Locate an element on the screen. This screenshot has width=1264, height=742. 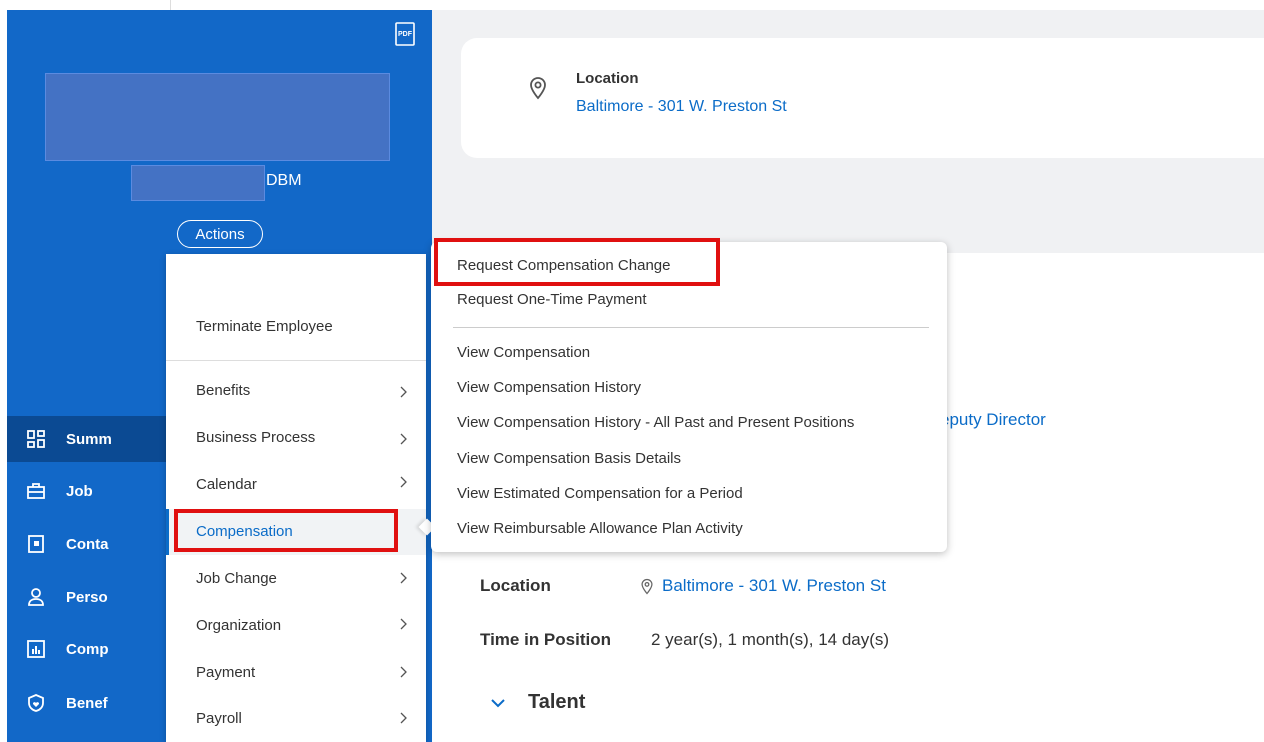
shield-icon is located at coordinates (36, 703).